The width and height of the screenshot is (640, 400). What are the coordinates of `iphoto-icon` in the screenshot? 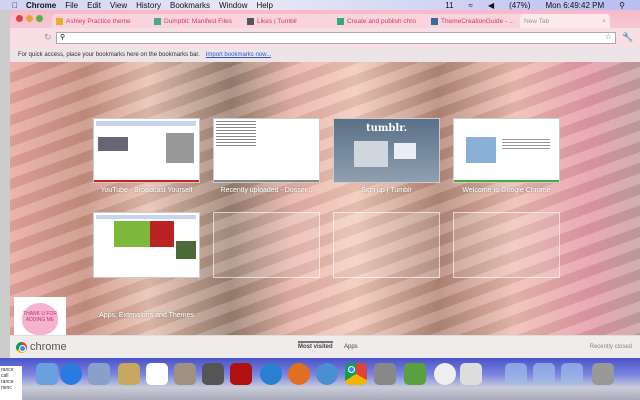 It's located at (185, 374).